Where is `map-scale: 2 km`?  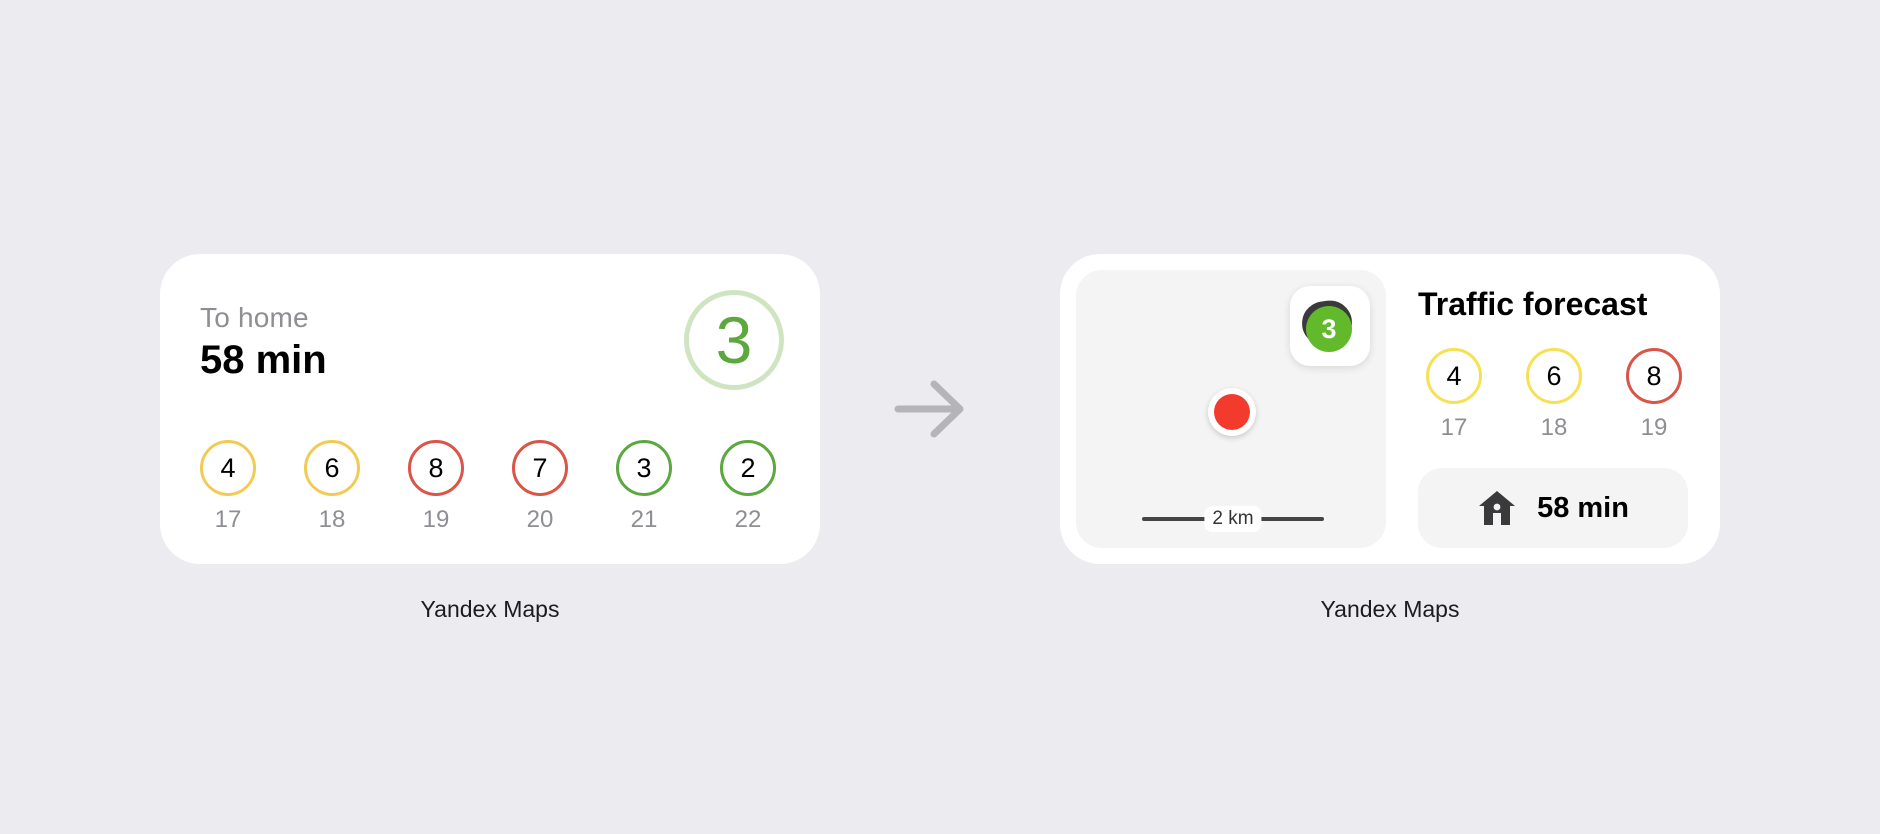
map-scale: 2 km is located at coordinates (1233, 519).